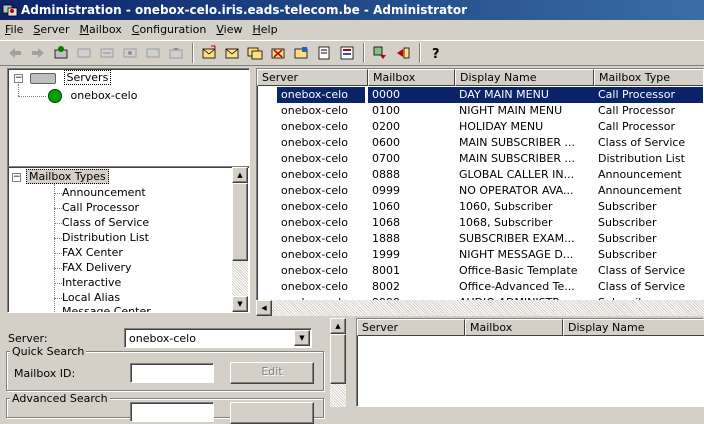  Describe the element at coordinates (92, 253) in the screenshot. I see `tree-item-fax-center: FAX Center` at that location.